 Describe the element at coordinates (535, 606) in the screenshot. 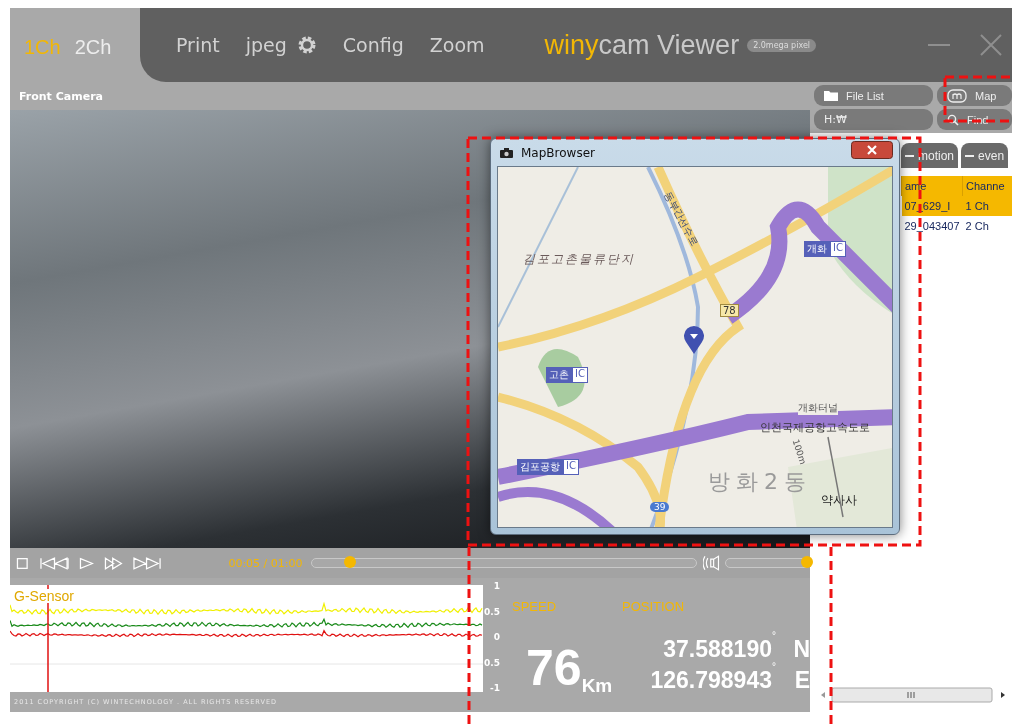

I see `speed-label: SPEED` at that location.